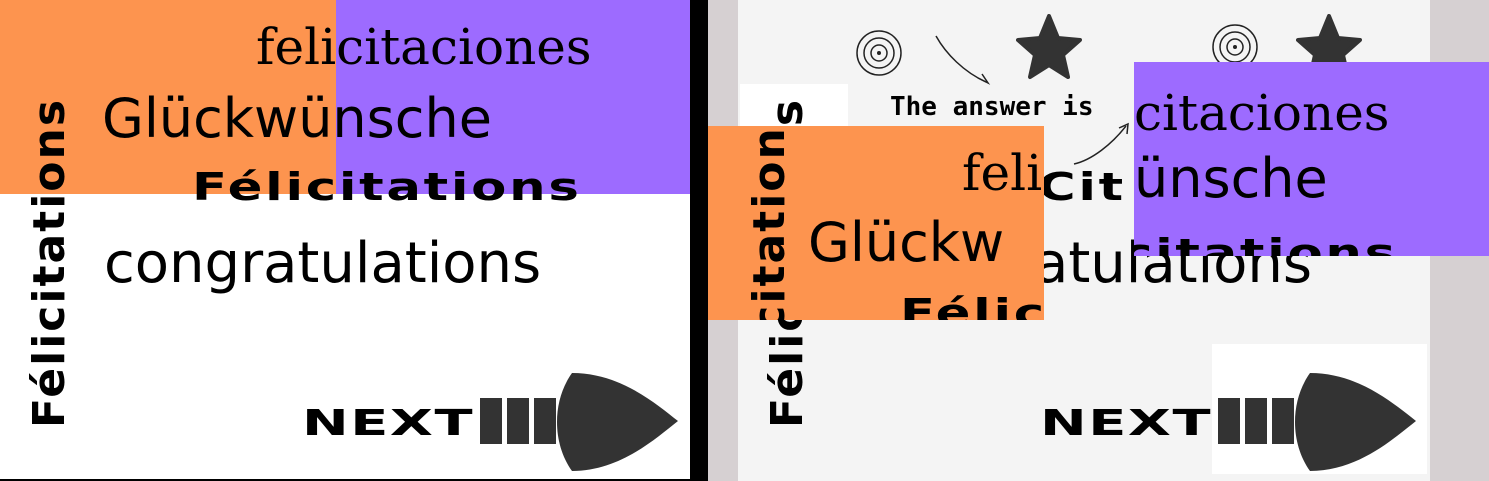  What do you see at coordinates (1266, 243) in the screenshot?
I see `french-back: citations` at bounding box center [1266, 243].